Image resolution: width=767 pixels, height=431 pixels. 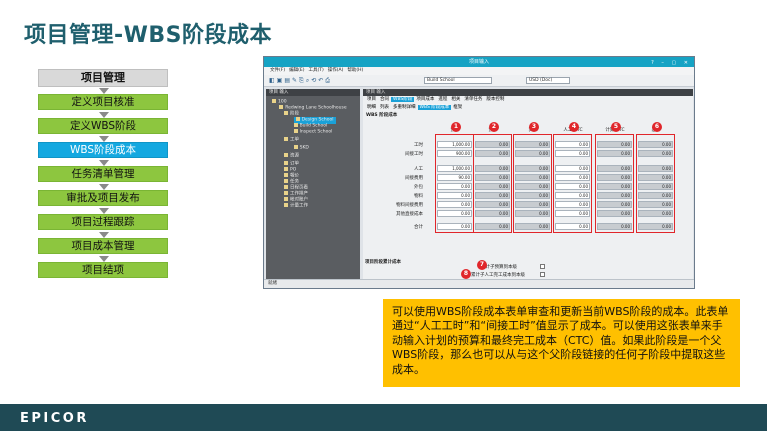 What do you see at coordinates (455, 99) in the screenshot?
I see `tab: 相关` at bounding box center [455, 99].